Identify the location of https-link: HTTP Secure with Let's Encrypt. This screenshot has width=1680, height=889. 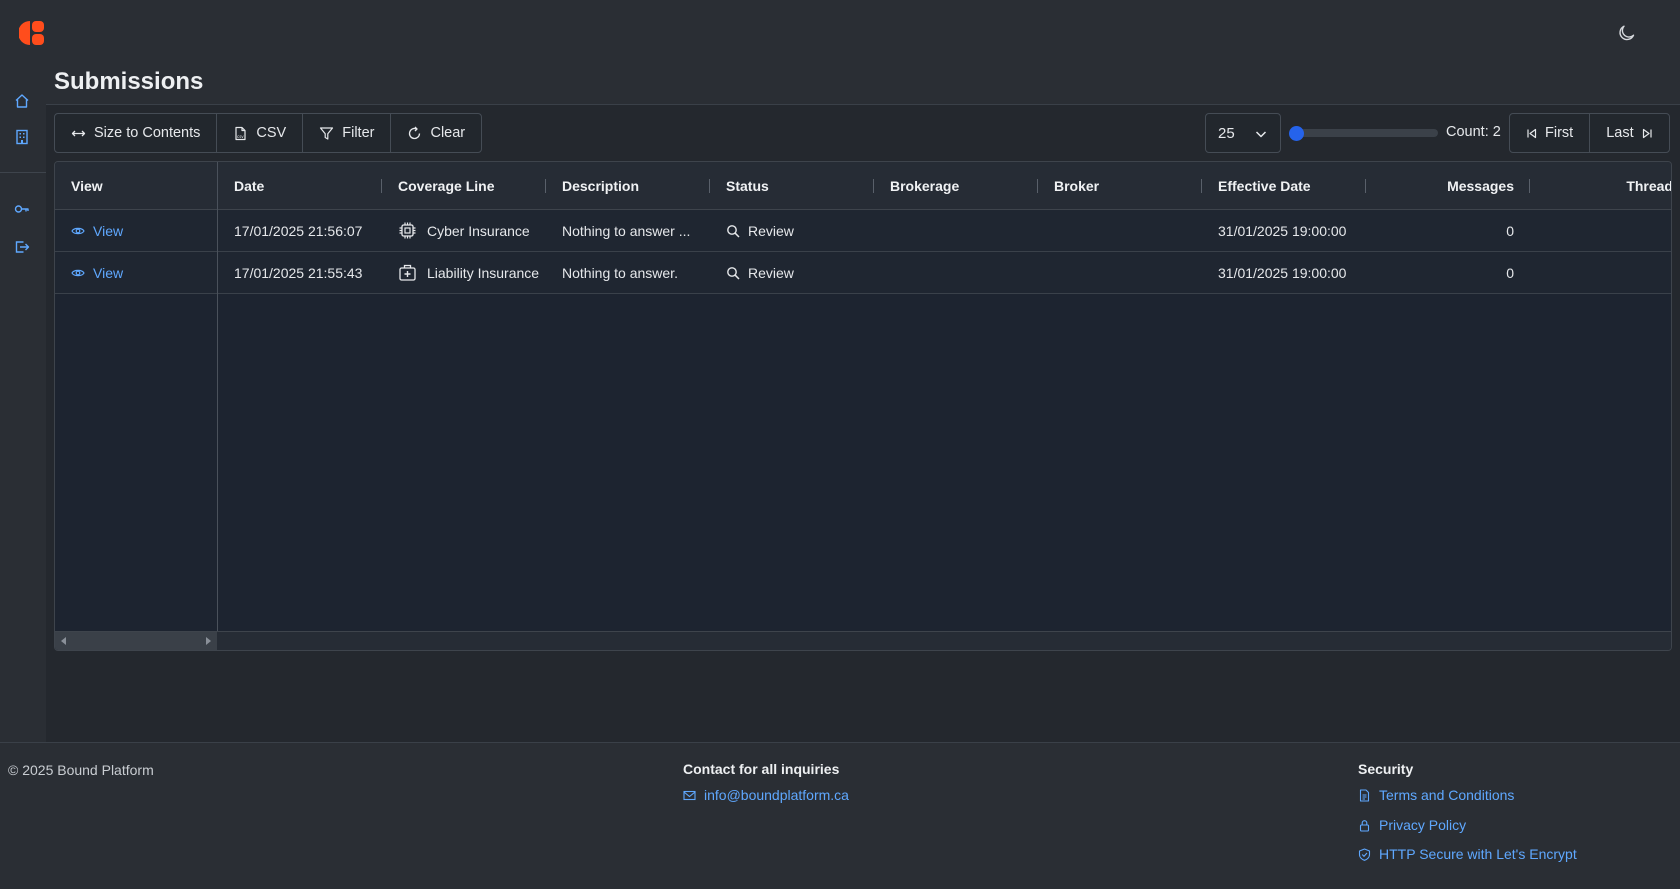
(1467, 854).